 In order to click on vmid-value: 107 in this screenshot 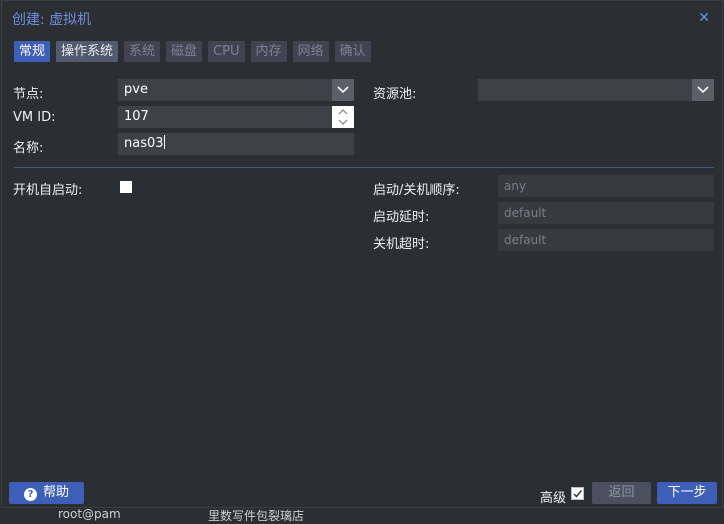, I will do `click(136, 116)`.